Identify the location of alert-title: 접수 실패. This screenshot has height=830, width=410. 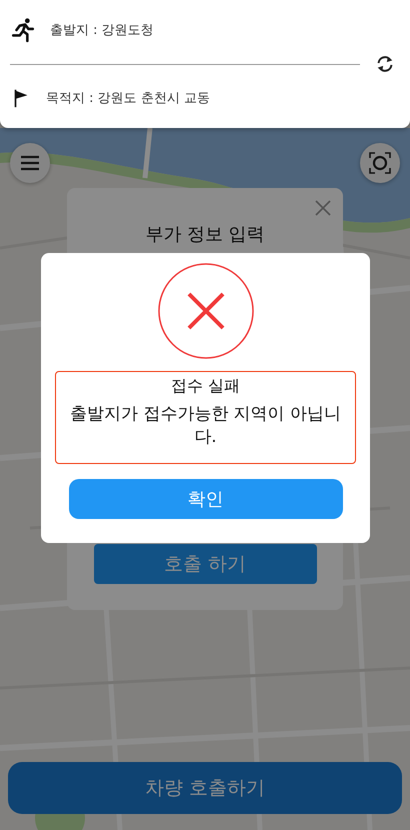
(206, 386).